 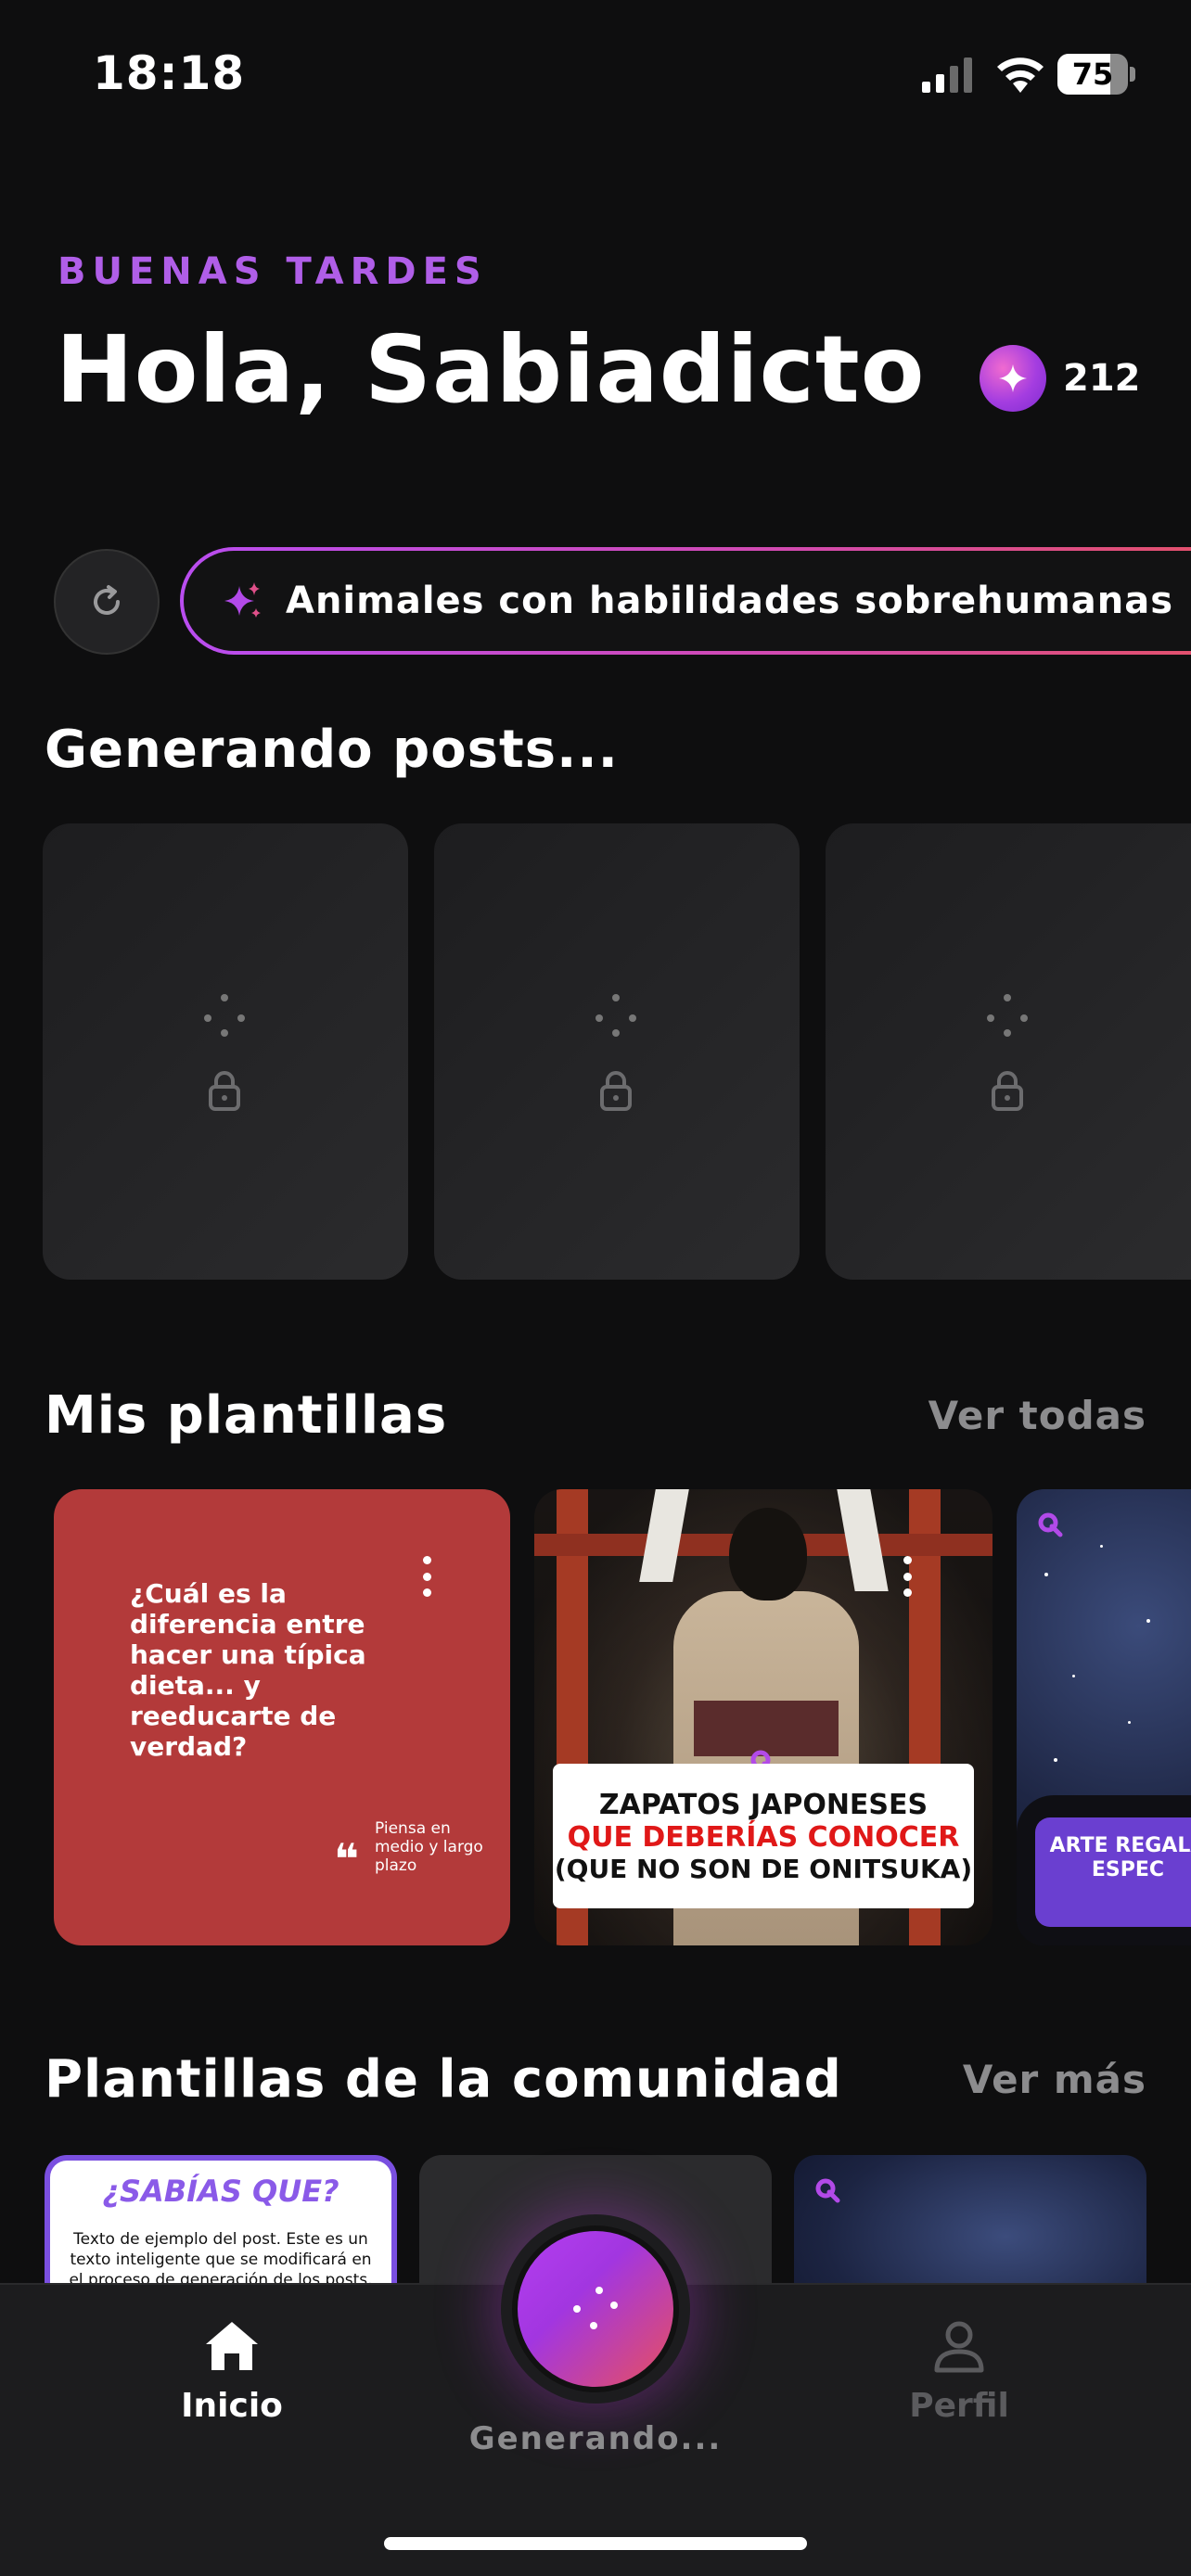 I want to click on topic-label: Animales con habilidades sobrehumanas, so click(x=730, y=601).